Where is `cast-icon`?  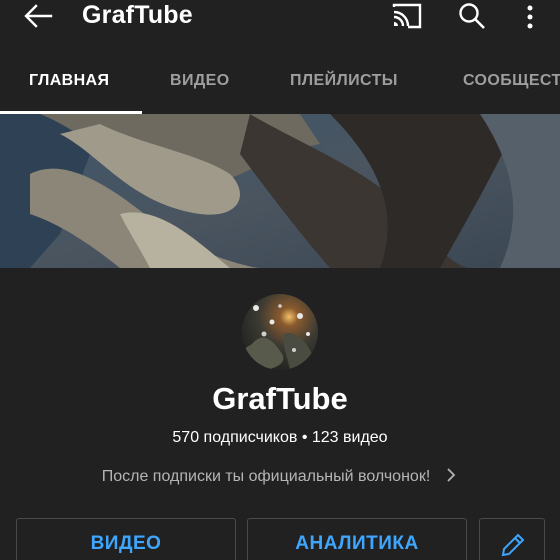 cast-icon is located at coordinates (407, 16).